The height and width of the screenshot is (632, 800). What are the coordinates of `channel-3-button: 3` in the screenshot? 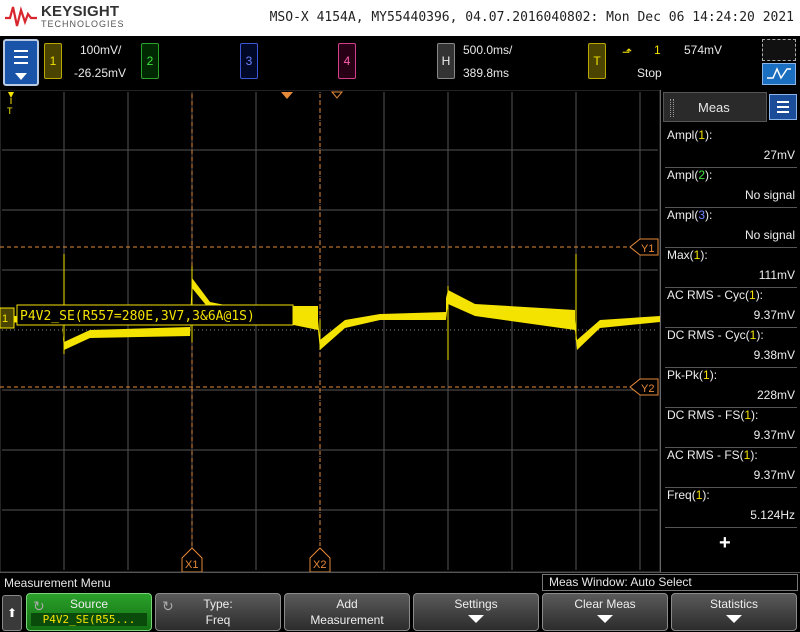 It's located at (249, 61).